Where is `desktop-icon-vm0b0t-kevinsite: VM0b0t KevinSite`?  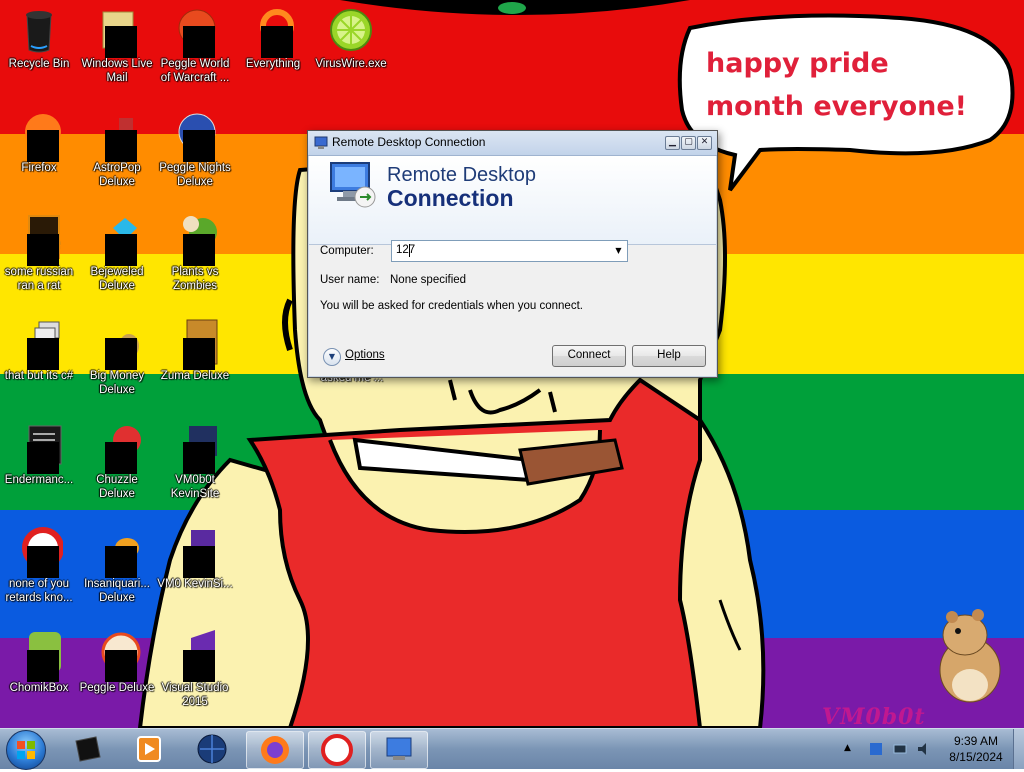
desktop-icon-vm0b0t-kevinsite: VM0b0t KevinSite is located at coordinates (195, 461).